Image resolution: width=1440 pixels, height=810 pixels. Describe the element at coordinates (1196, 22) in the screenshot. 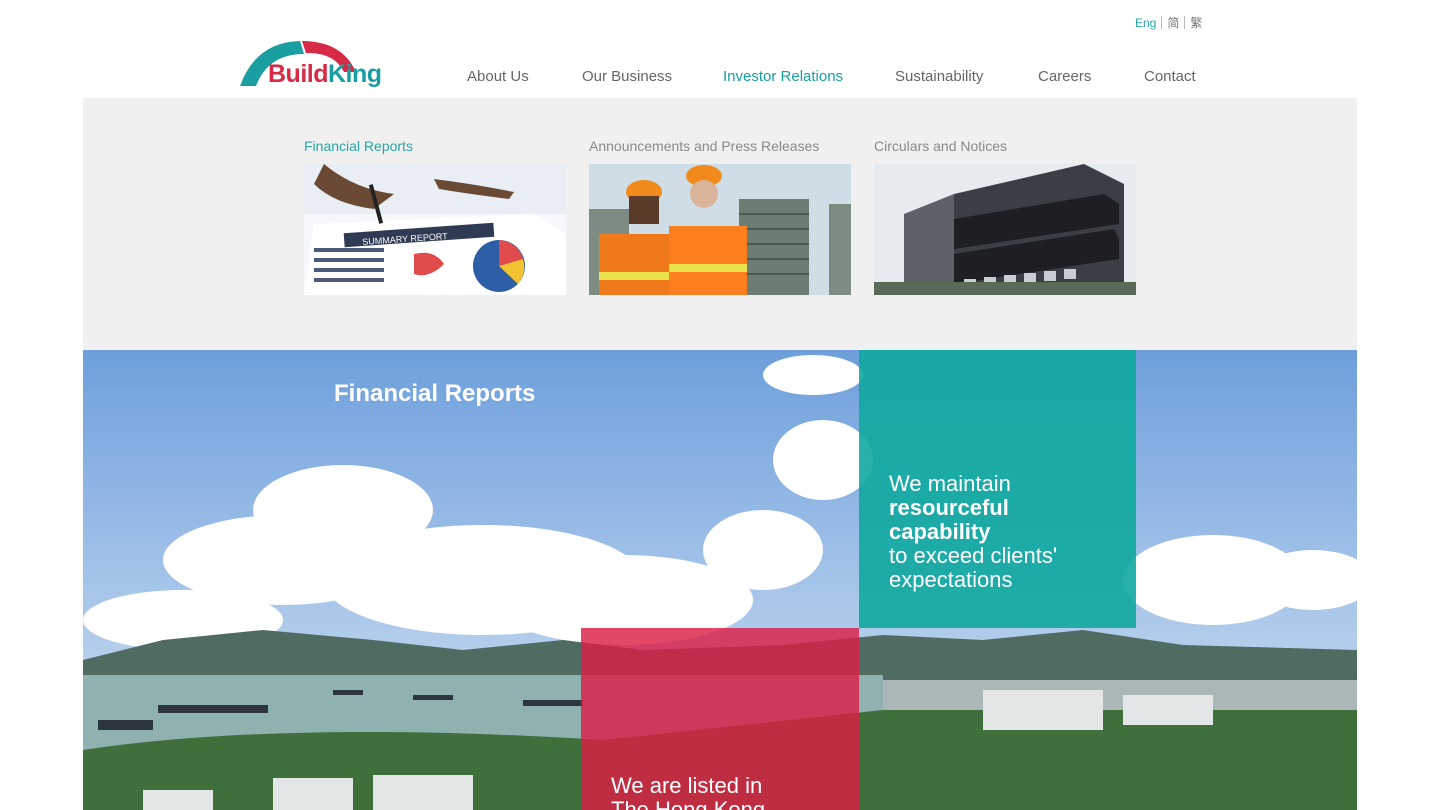

I see `lang-traditional-link: 繁` at that location.